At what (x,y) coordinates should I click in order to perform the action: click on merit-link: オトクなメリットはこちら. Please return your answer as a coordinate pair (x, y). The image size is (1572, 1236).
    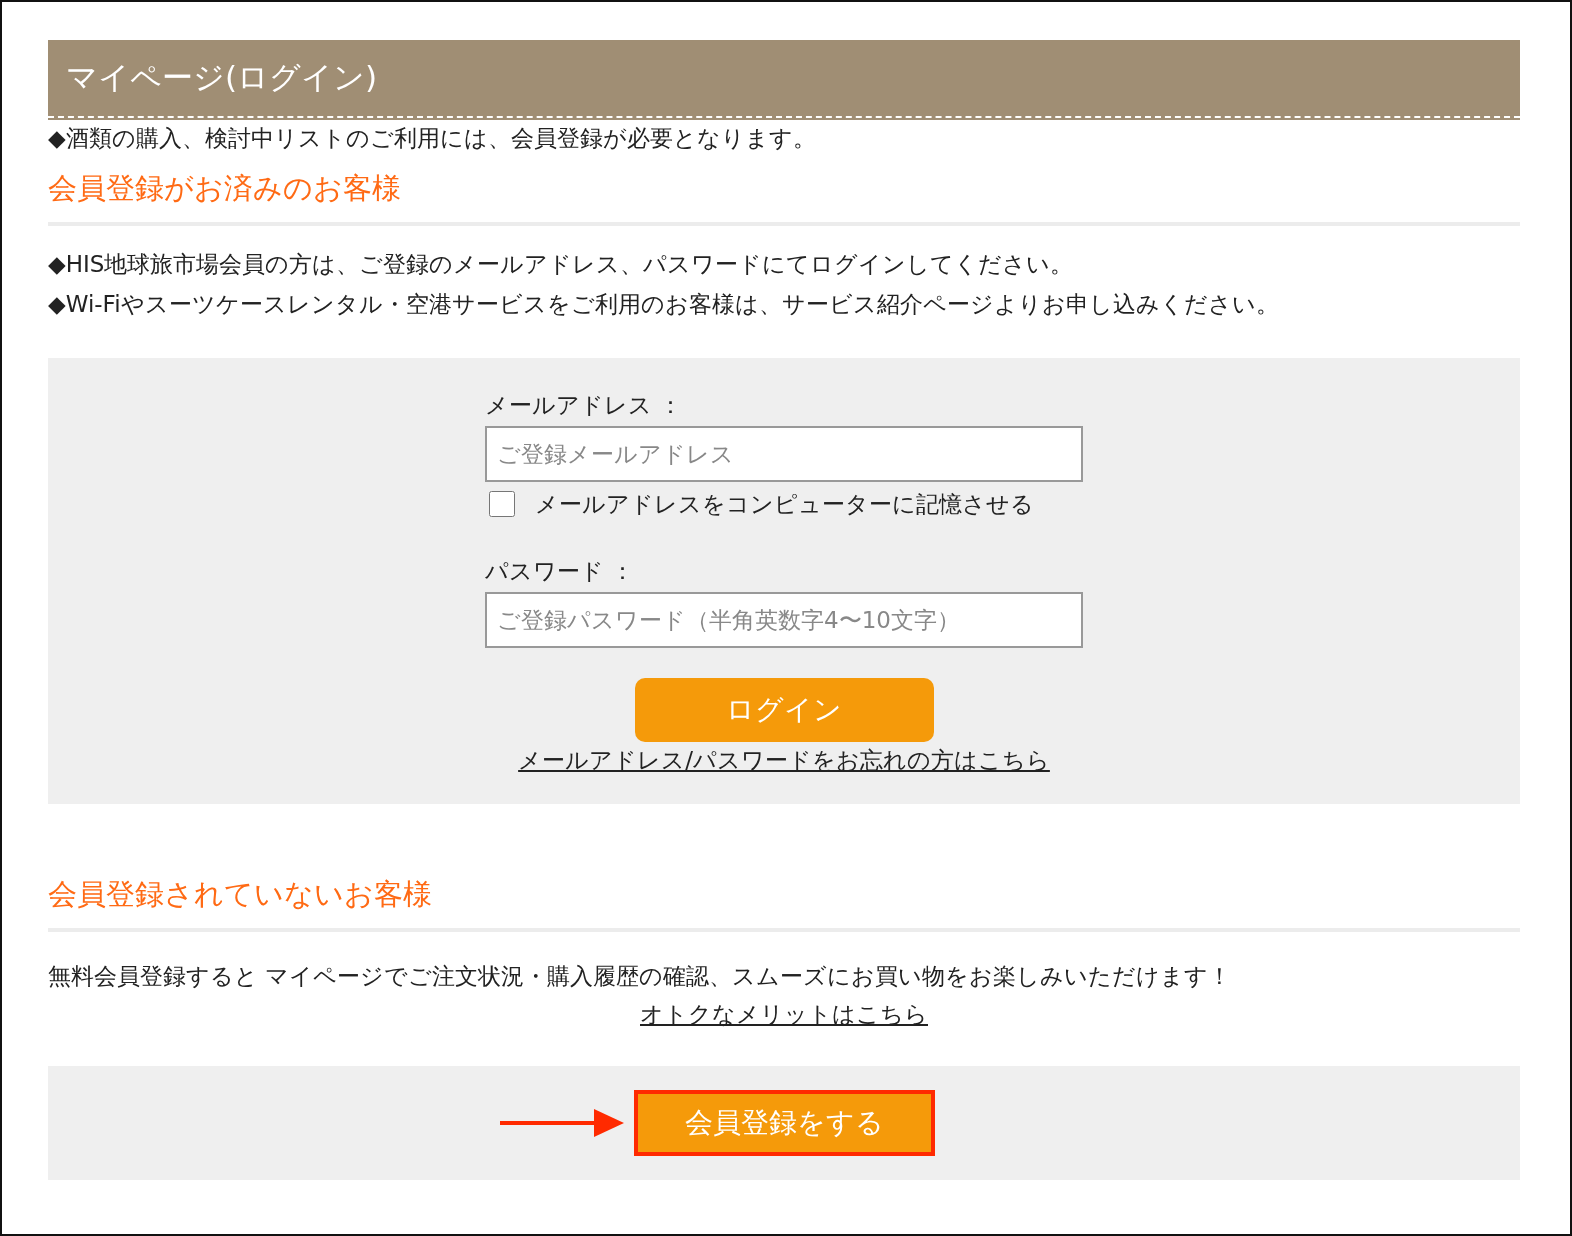
    Looking at the image, I should click on (784, 1014).